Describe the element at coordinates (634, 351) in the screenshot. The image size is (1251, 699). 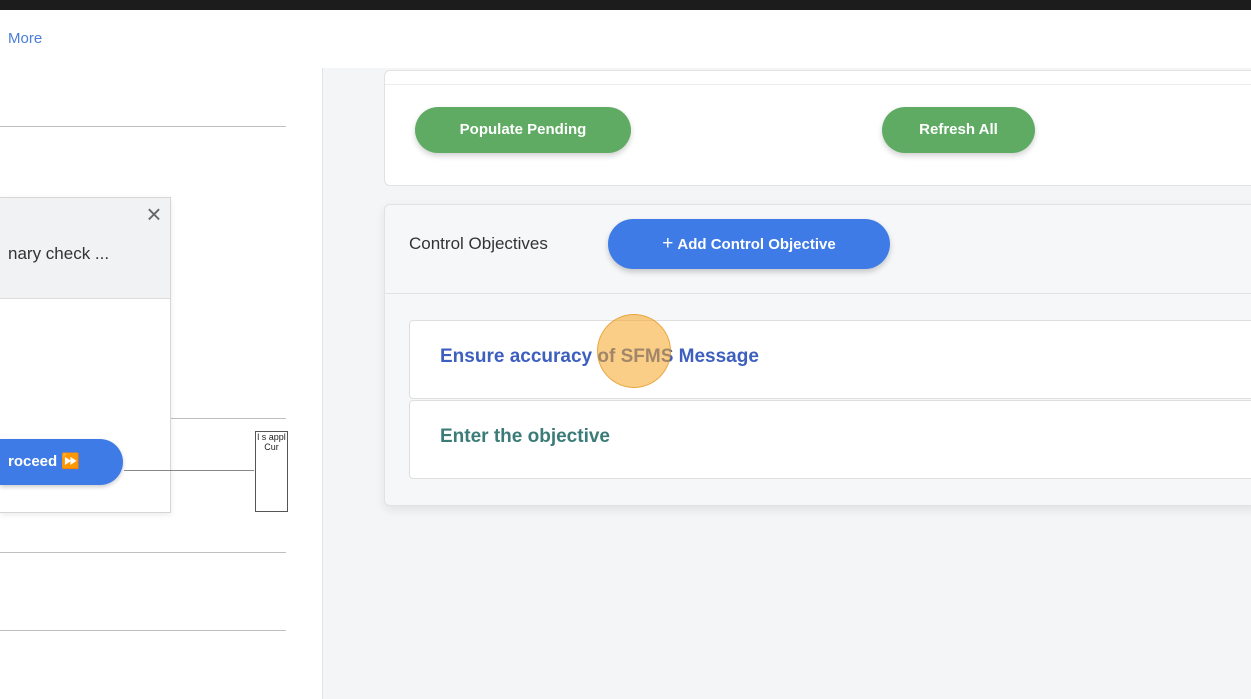
I see `cursor-highlight` at that location.